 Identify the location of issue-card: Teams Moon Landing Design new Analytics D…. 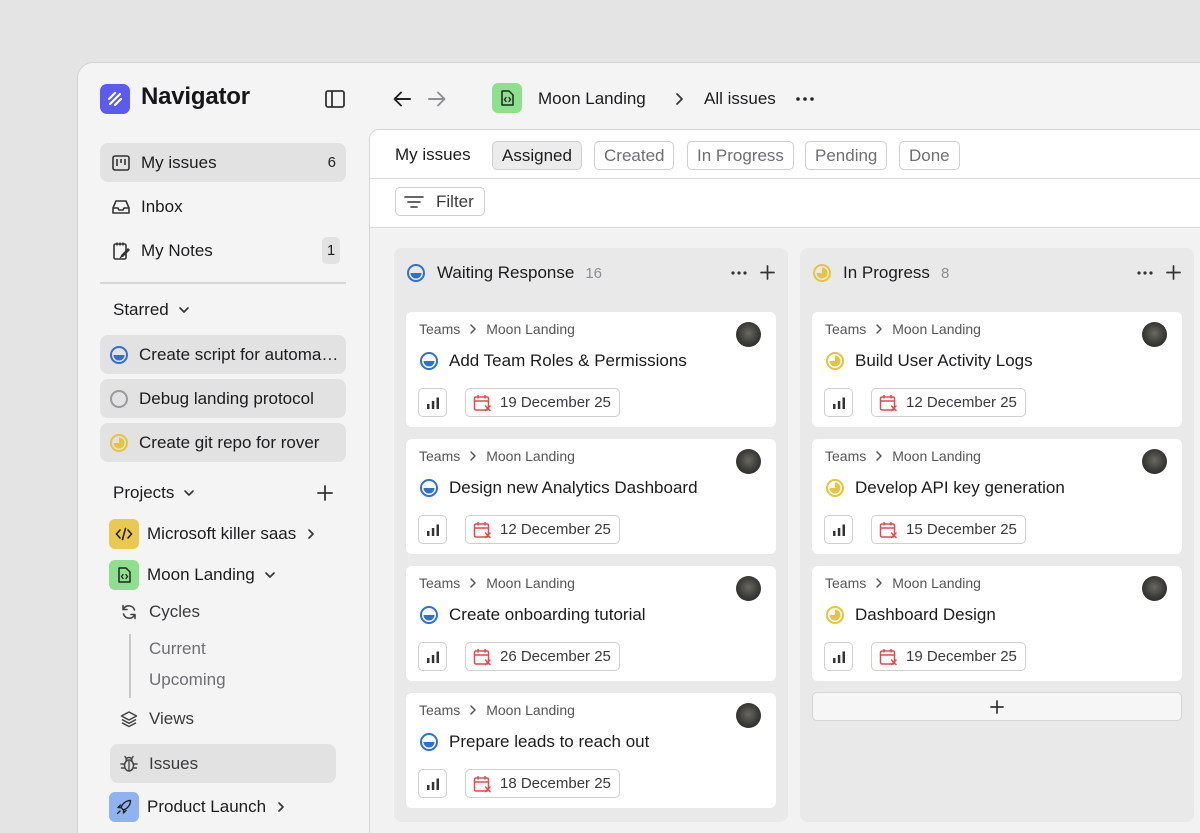
(591, 496).